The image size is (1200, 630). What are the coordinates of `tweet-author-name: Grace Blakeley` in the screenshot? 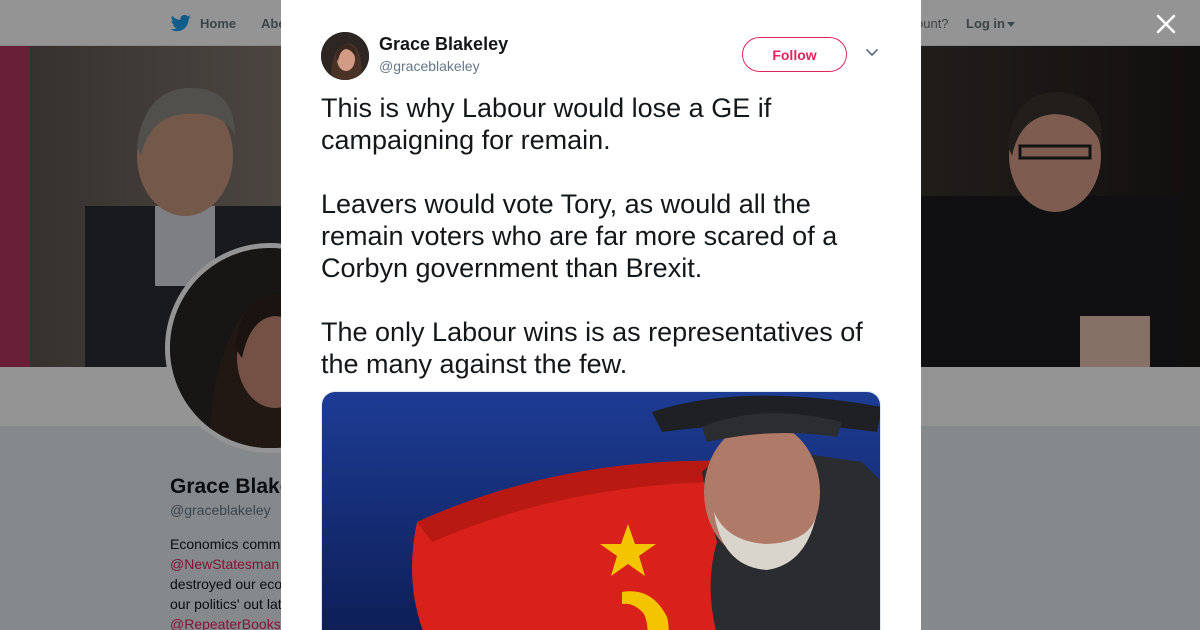 It's located at (443, 44).